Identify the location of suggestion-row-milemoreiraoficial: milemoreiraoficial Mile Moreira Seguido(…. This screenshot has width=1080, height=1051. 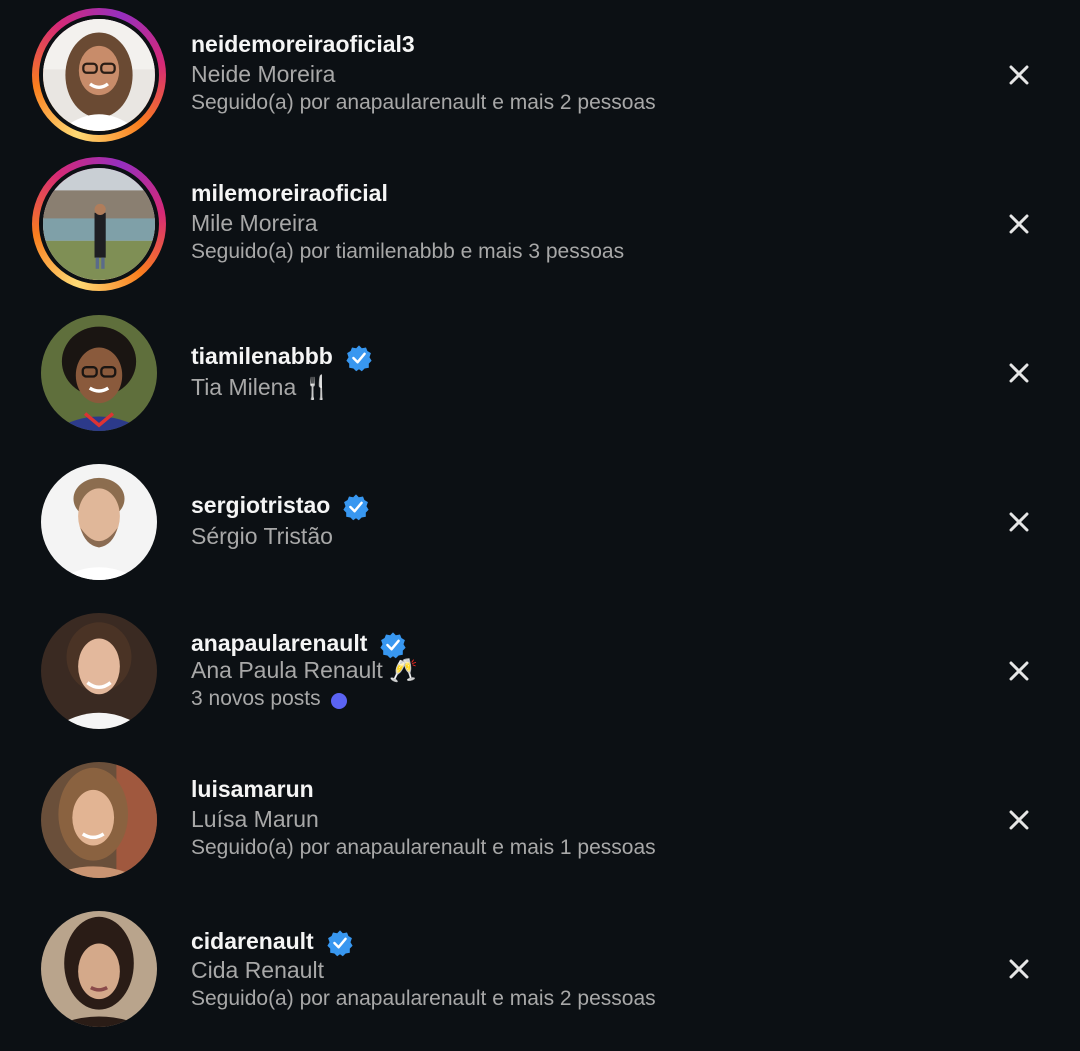
(540, 223).